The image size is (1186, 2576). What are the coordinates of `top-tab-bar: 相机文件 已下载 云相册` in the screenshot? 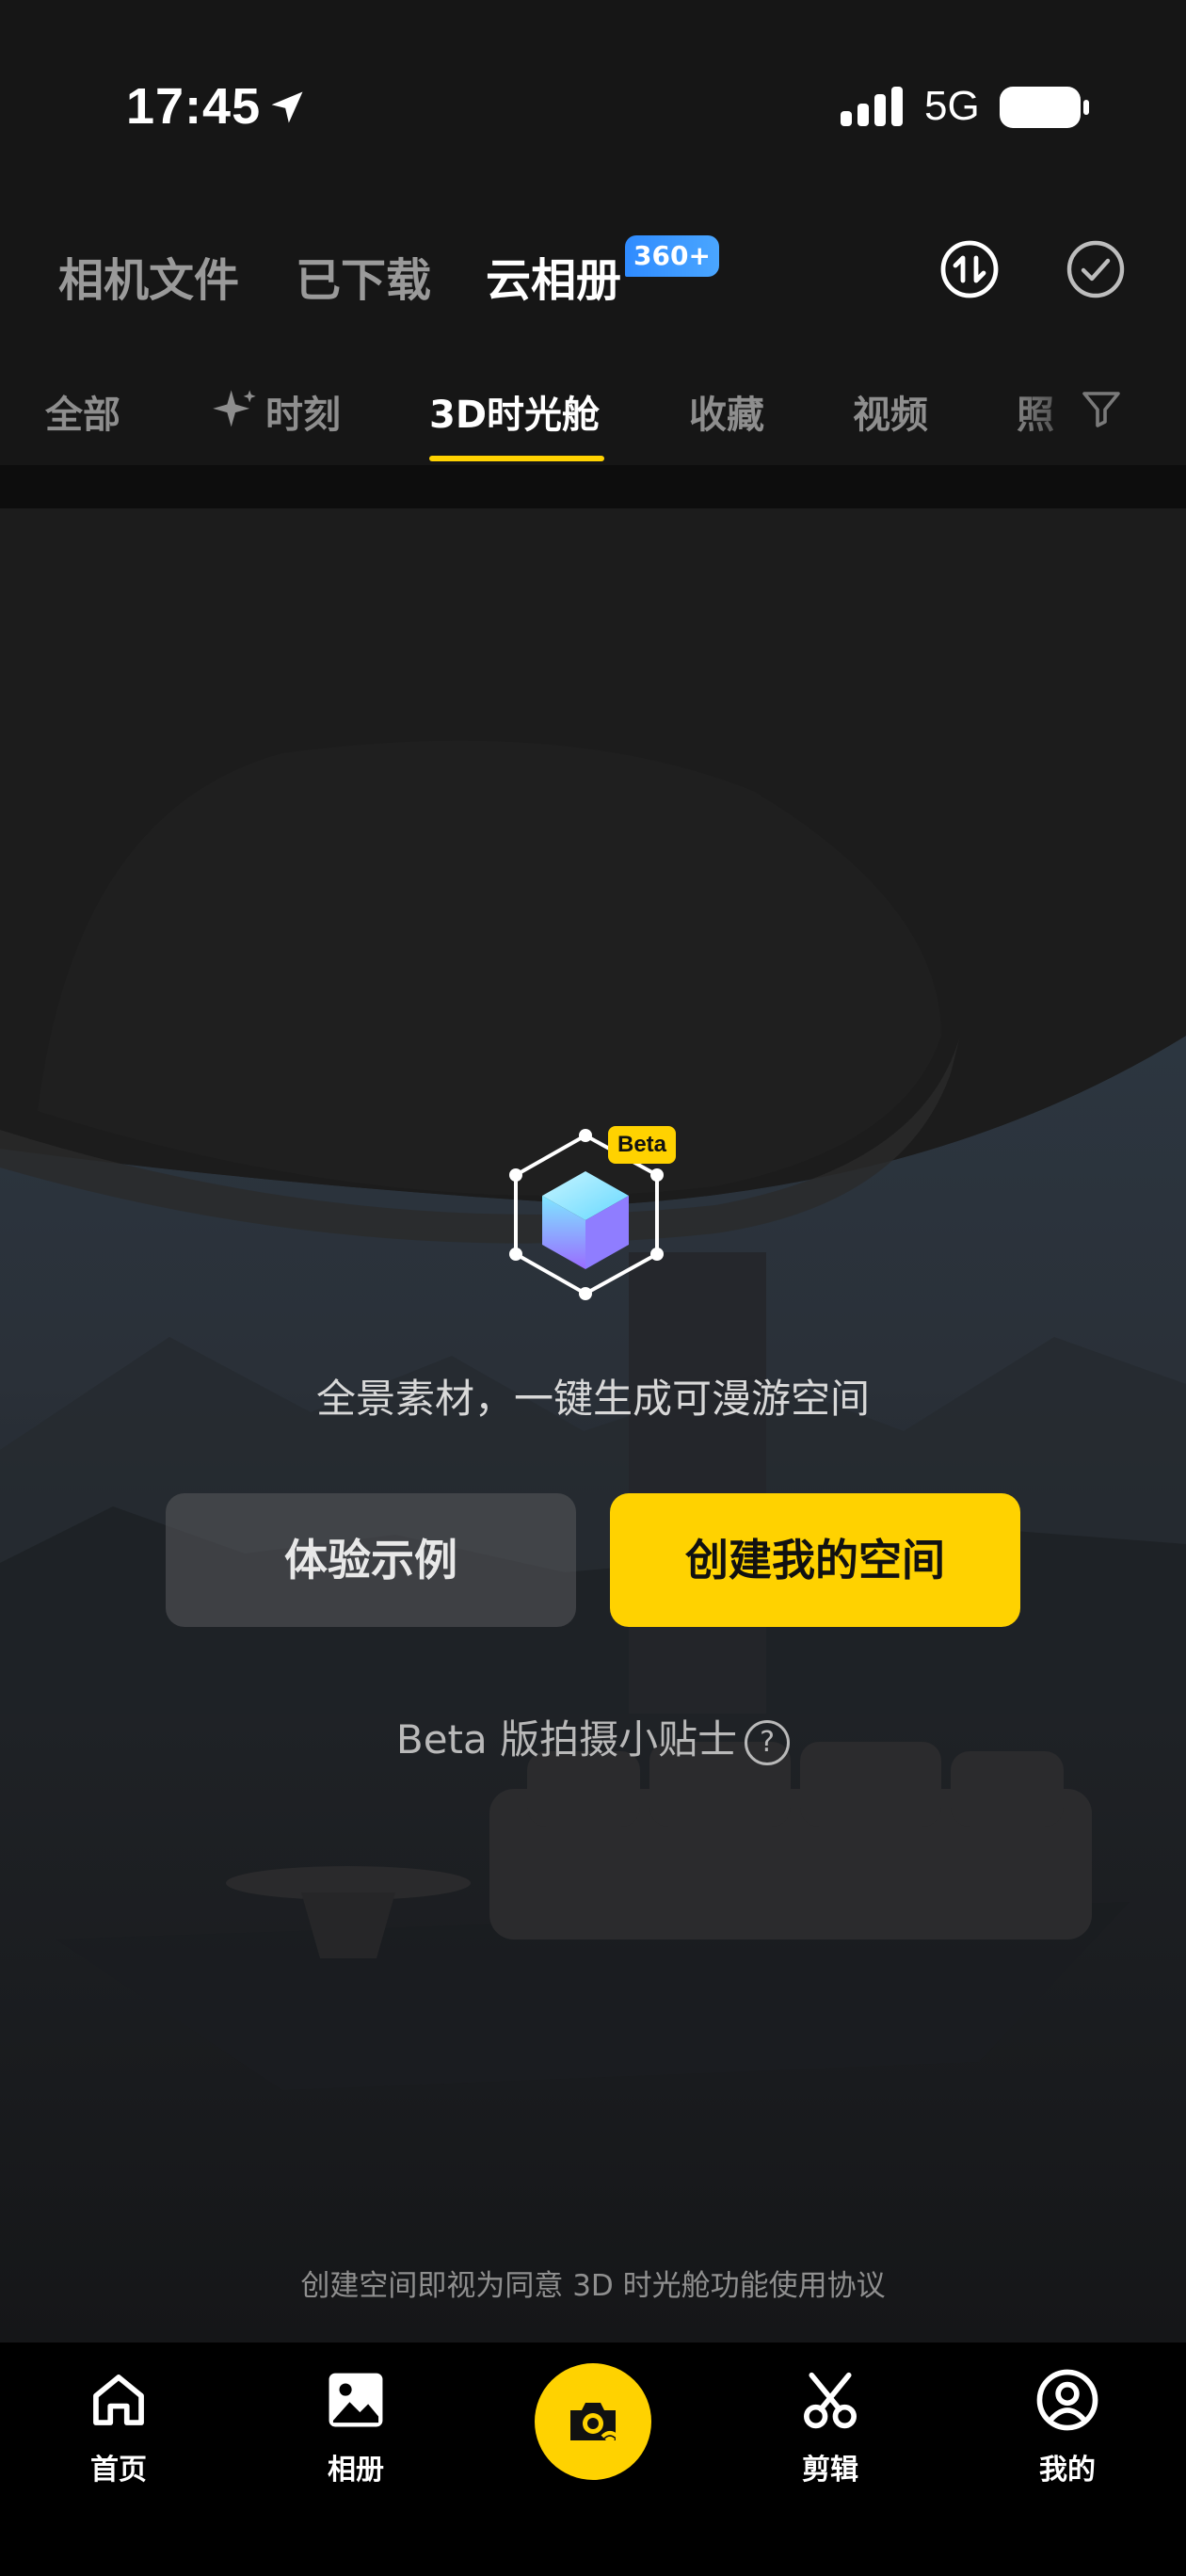 It's located at (593, 273).